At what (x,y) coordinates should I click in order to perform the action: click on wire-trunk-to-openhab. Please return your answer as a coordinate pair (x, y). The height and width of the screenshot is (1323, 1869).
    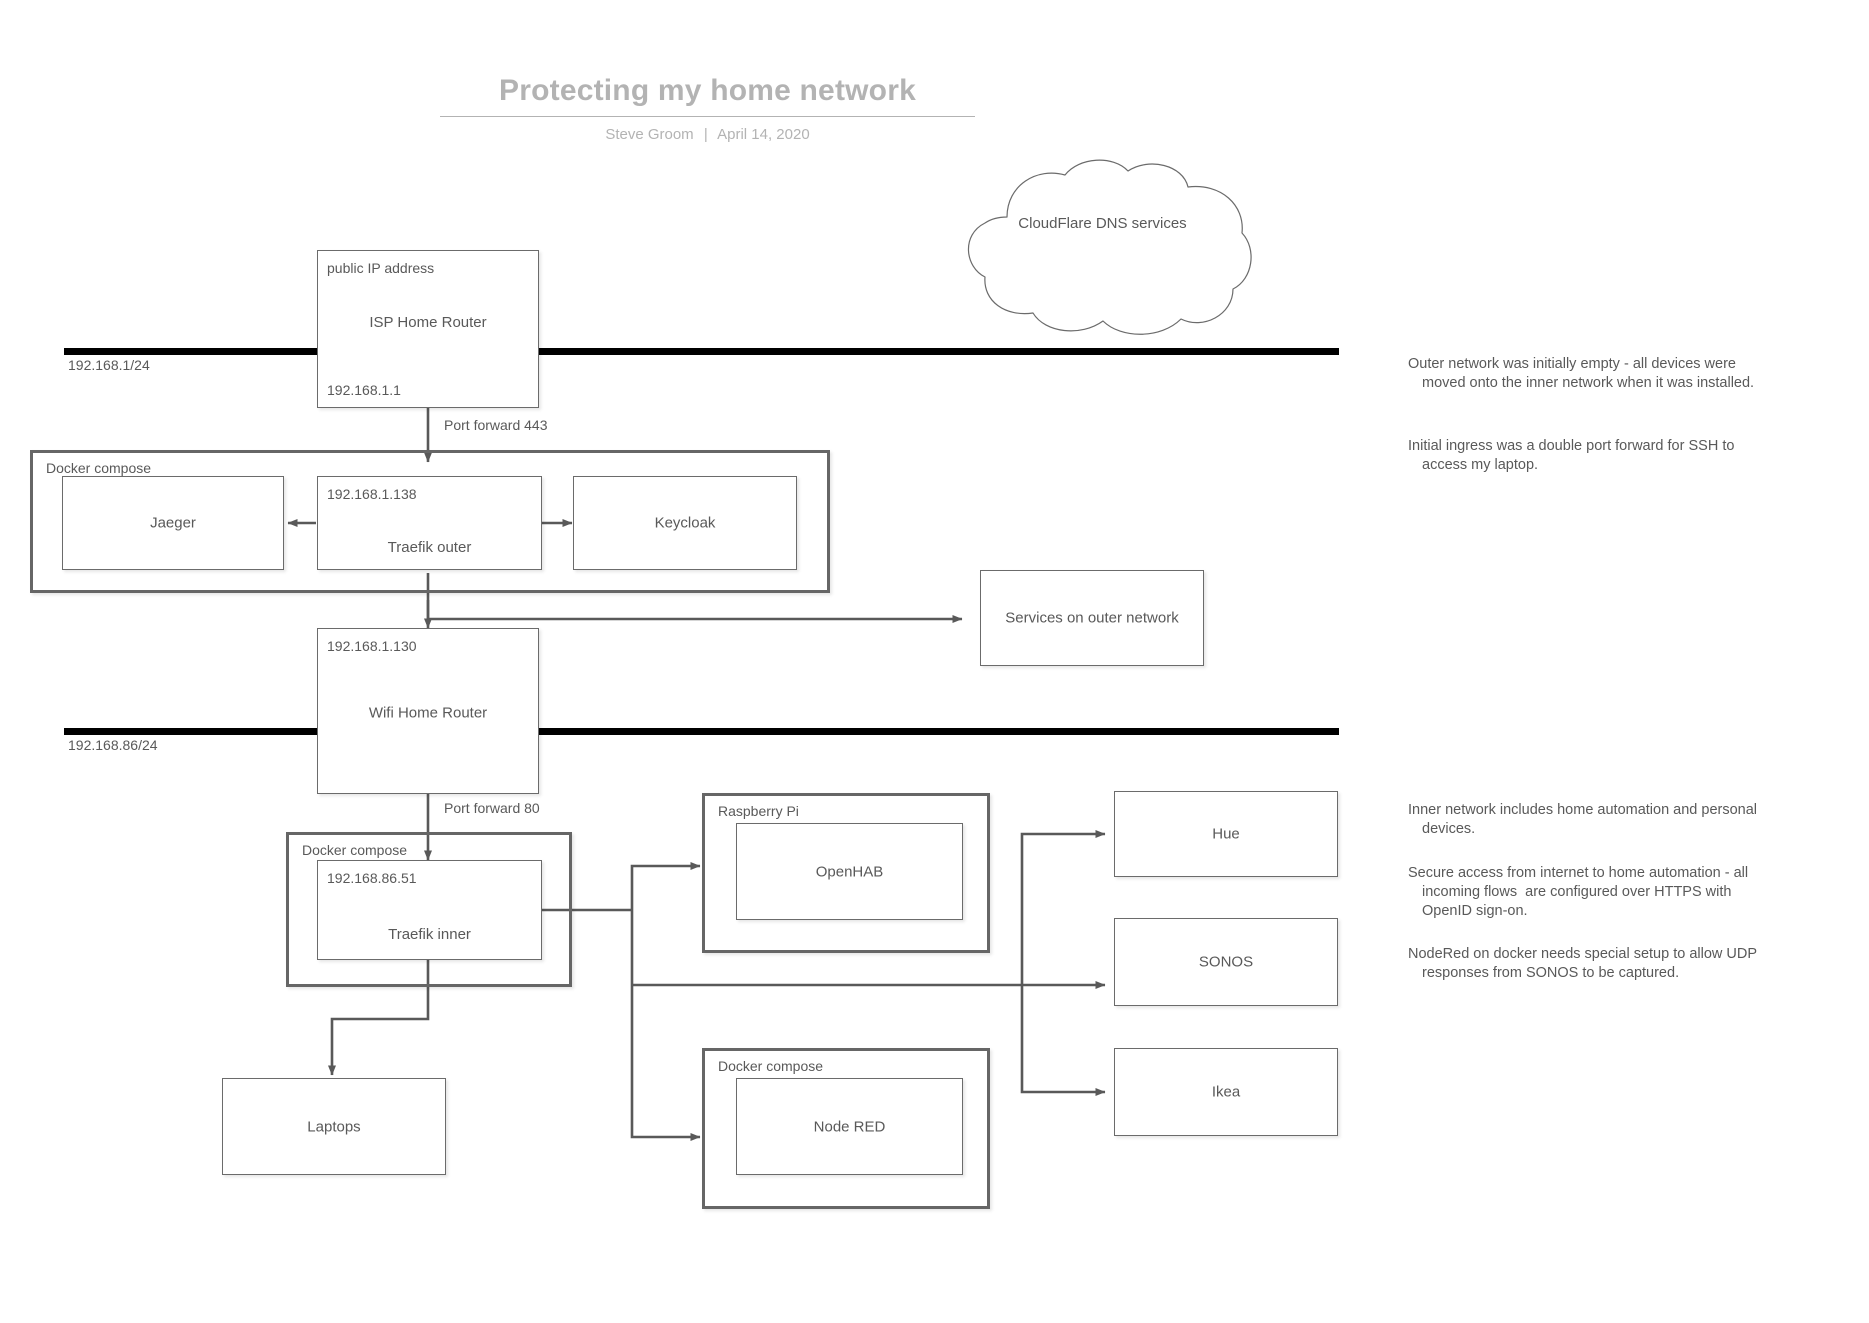
    Looking at the image, I should click on (665, 886).